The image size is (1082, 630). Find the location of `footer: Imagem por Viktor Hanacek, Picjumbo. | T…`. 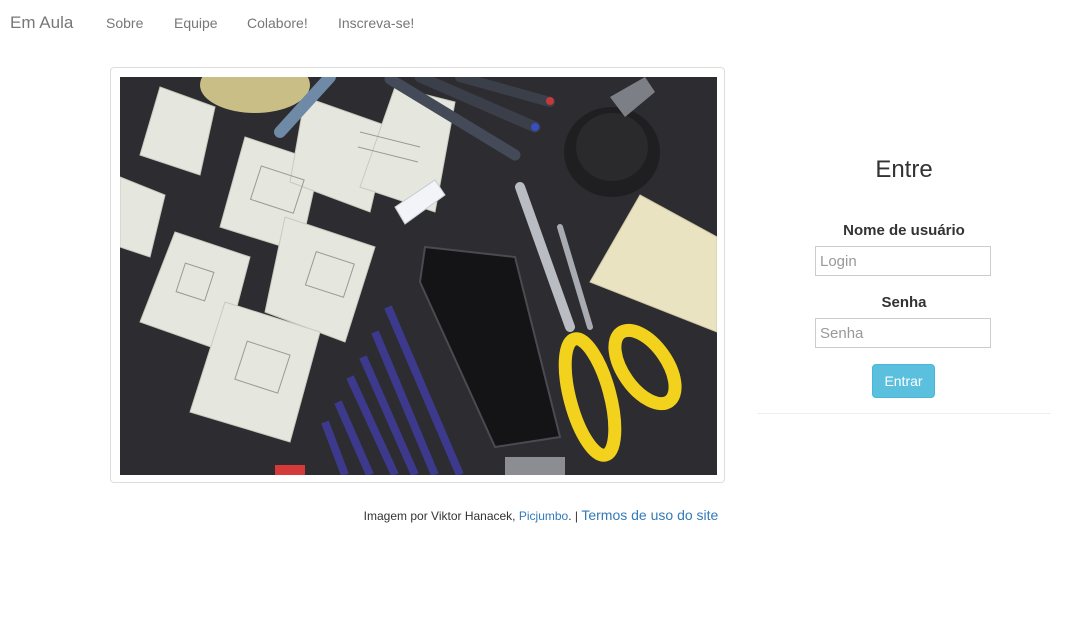

footer: Imagem por Viktor Hanacek, Picjumbo. | T… is located at coordinates (541, 515).